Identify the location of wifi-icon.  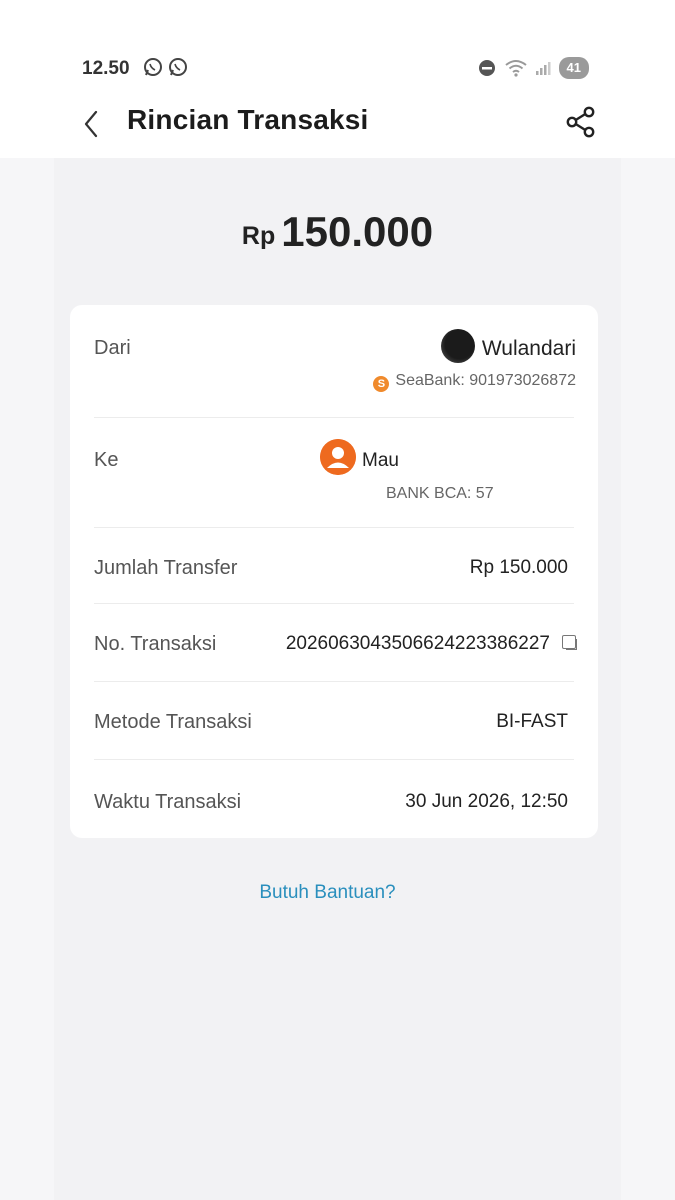
(515, 68).